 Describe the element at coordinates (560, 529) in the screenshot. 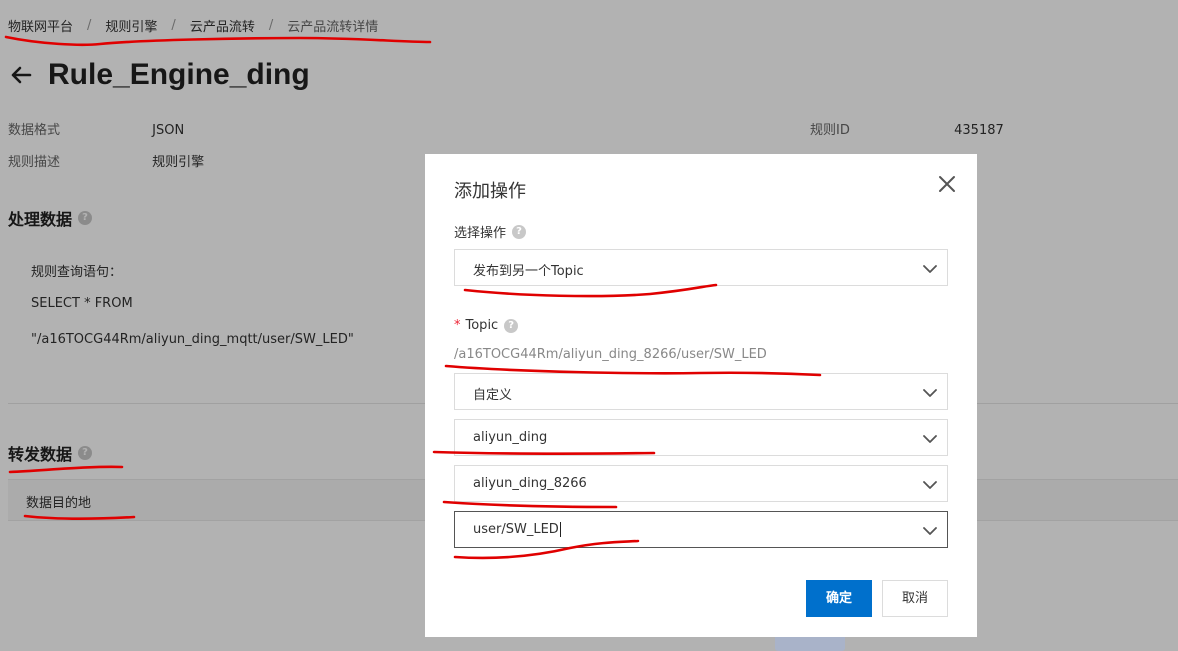

I see `text-cursor` at that location.